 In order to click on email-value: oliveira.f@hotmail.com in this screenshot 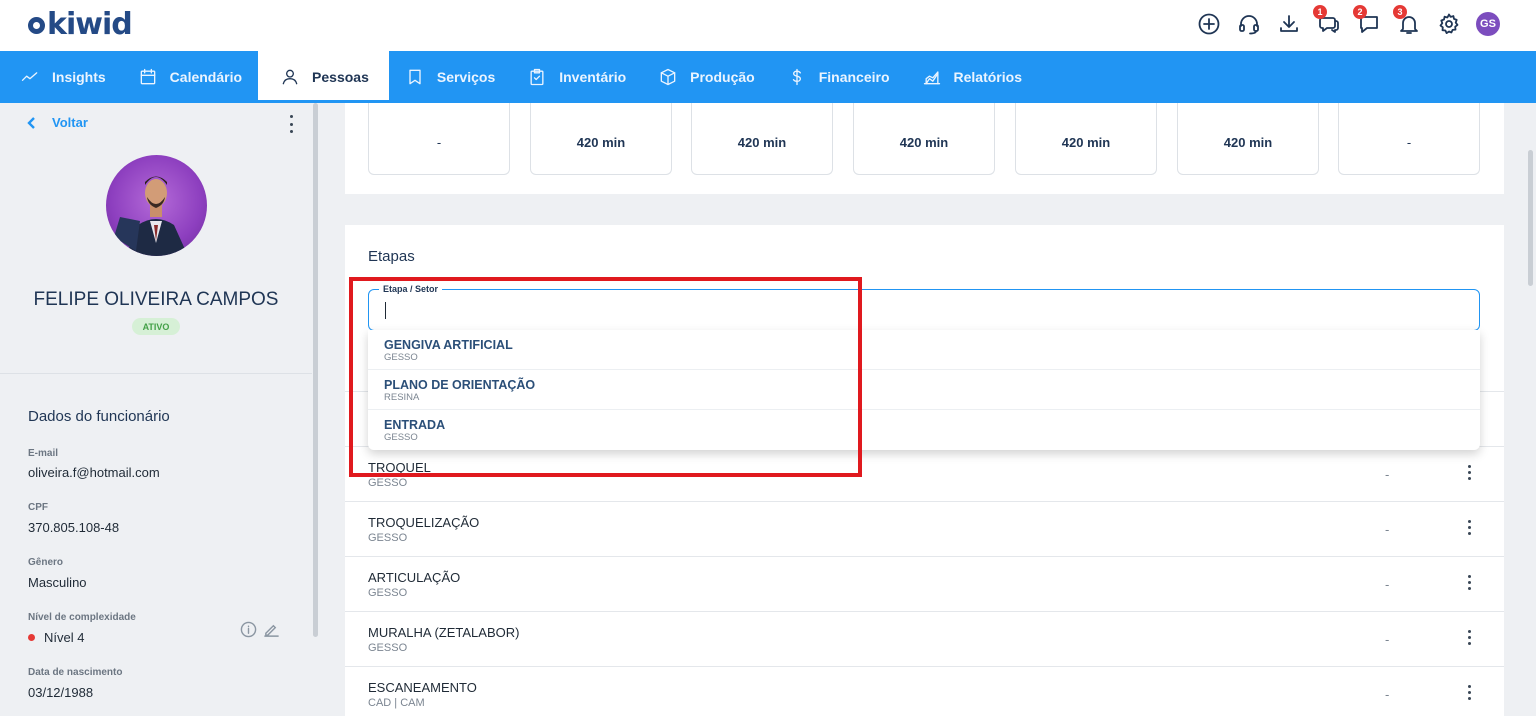, I will do `click(94, 472)`.